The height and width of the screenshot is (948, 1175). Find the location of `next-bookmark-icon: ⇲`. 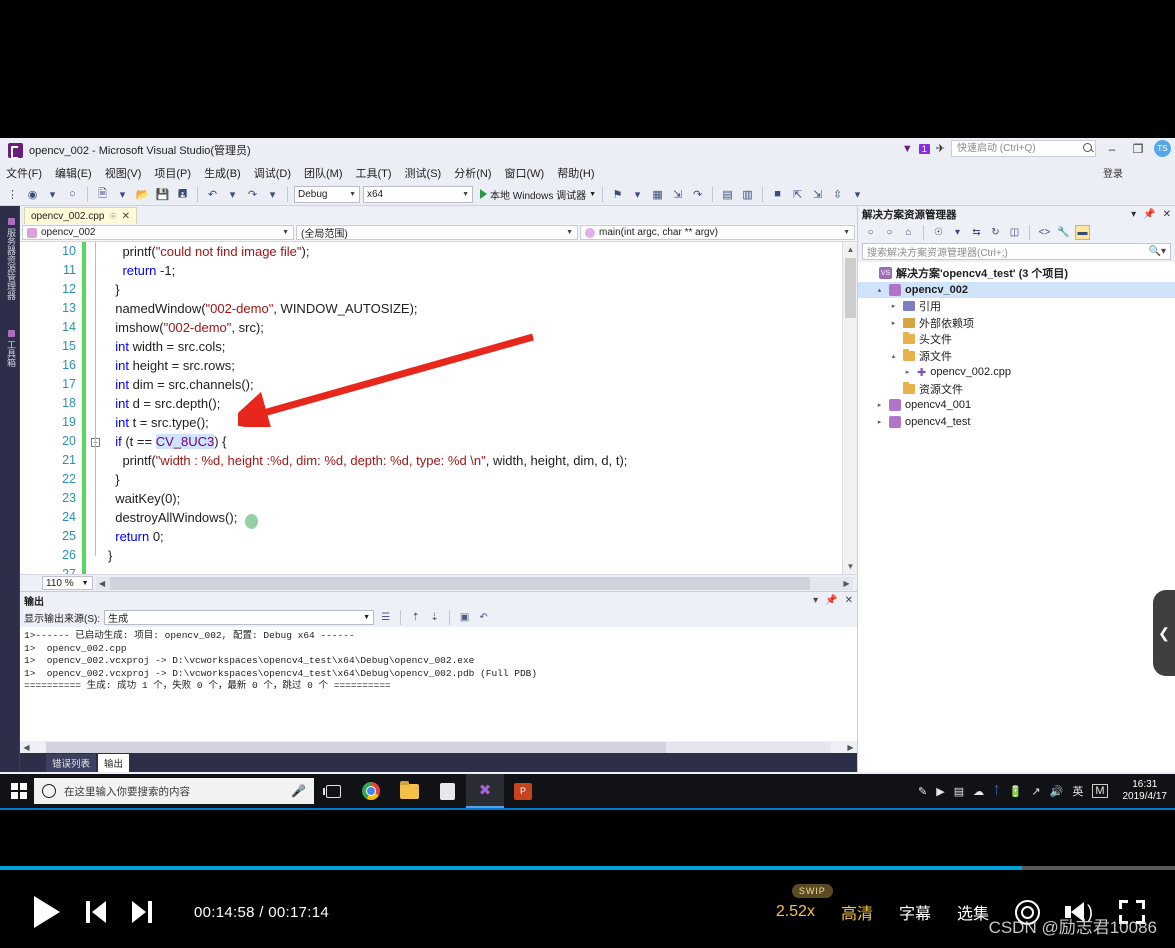

next-bookmark-icon: ⇲ is located at coordinates (817, 194).